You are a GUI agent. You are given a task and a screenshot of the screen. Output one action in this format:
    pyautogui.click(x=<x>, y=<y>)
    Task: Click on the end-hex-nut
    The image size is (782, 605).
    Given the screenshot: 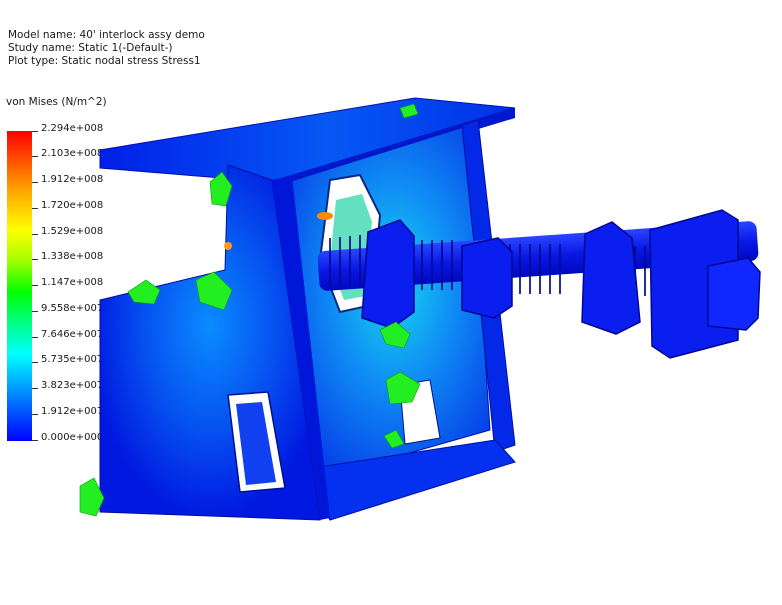 What is the action you would take?
    pyautogui.click(x=734, y=294)
    